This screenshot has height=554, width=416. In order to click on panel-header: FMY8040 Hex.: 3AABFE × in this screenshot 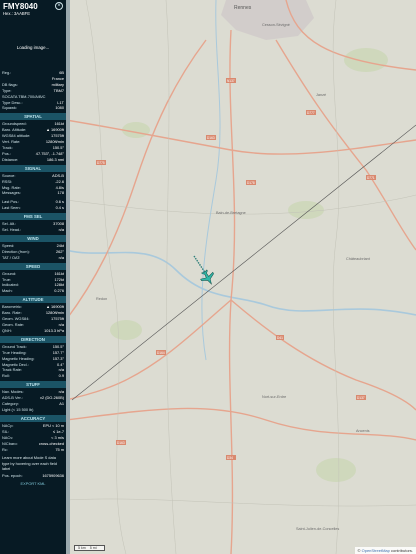, I will do `click(33, 13)`.